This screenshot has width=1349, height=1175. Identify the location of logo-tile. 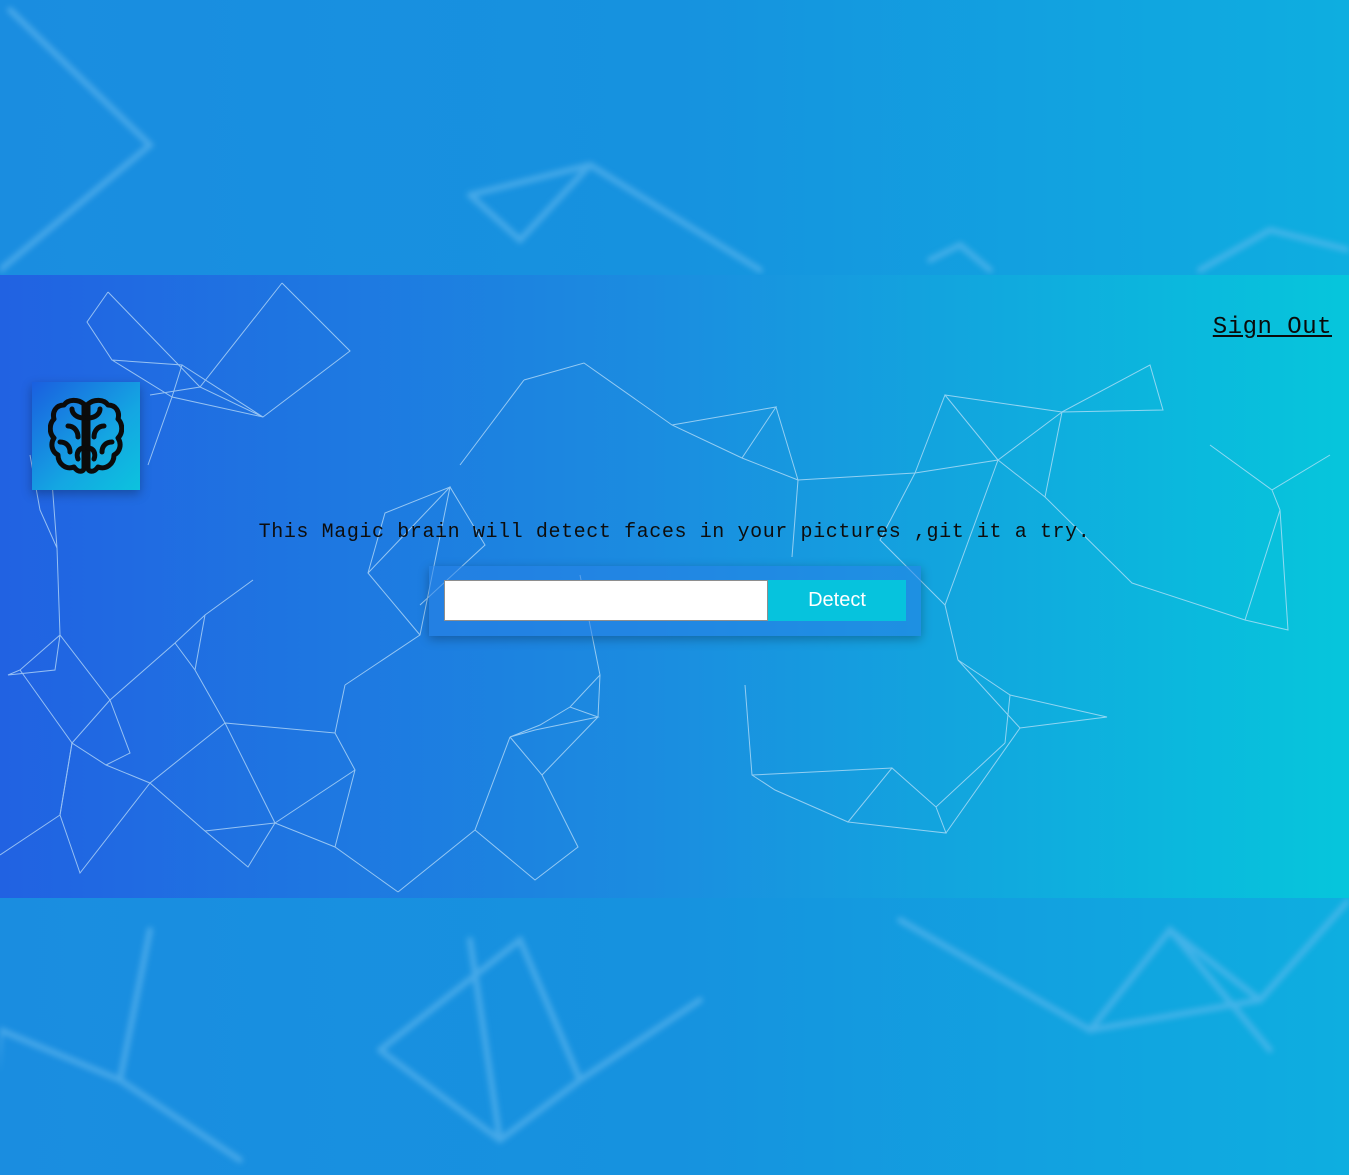
(86, 436).